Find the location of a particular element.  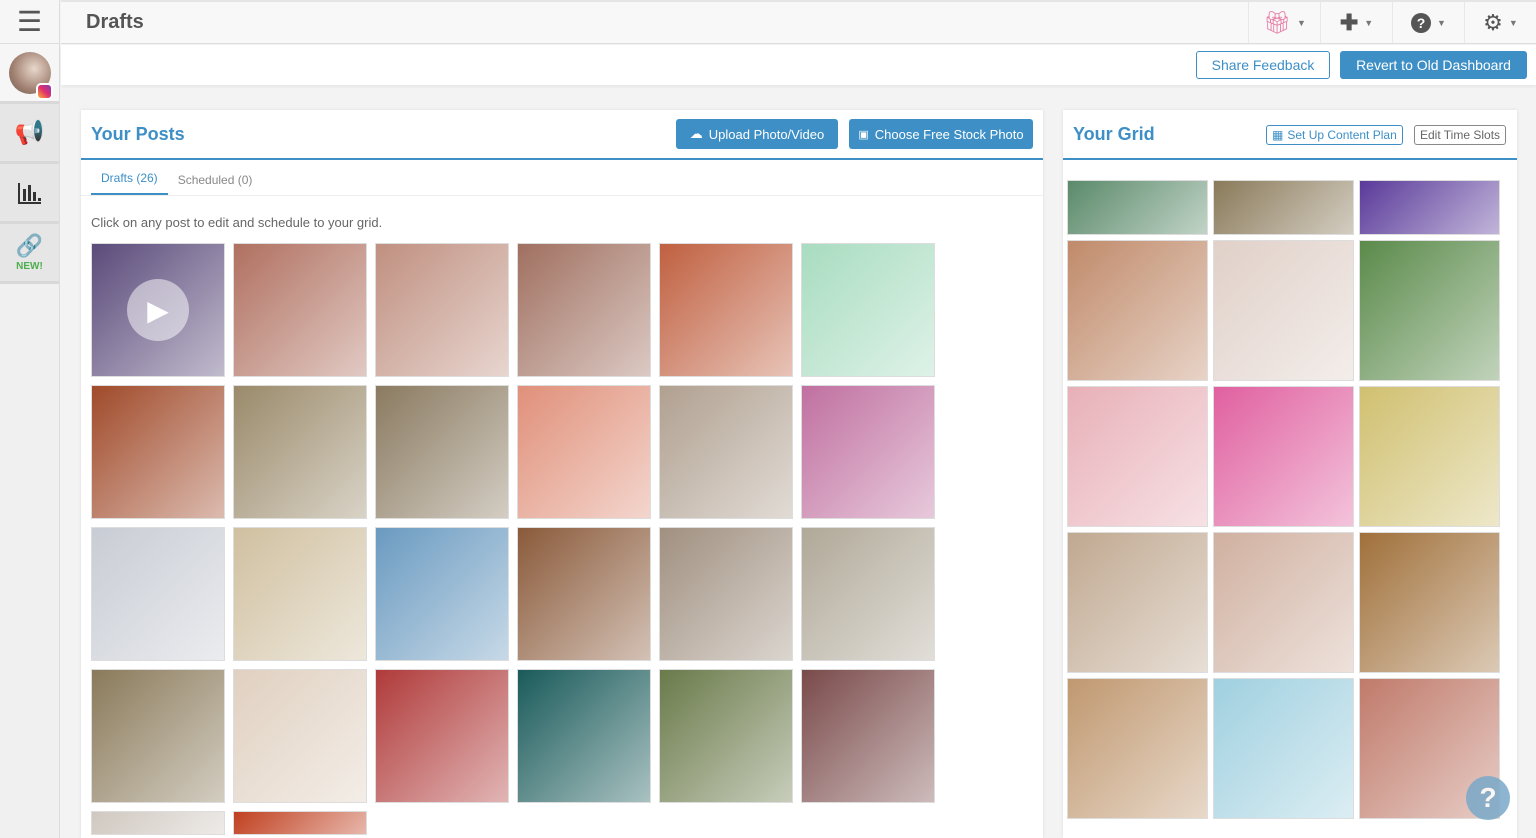

sidebar-item-link: 🔗 NEW! is located at coordinates (29, 254).